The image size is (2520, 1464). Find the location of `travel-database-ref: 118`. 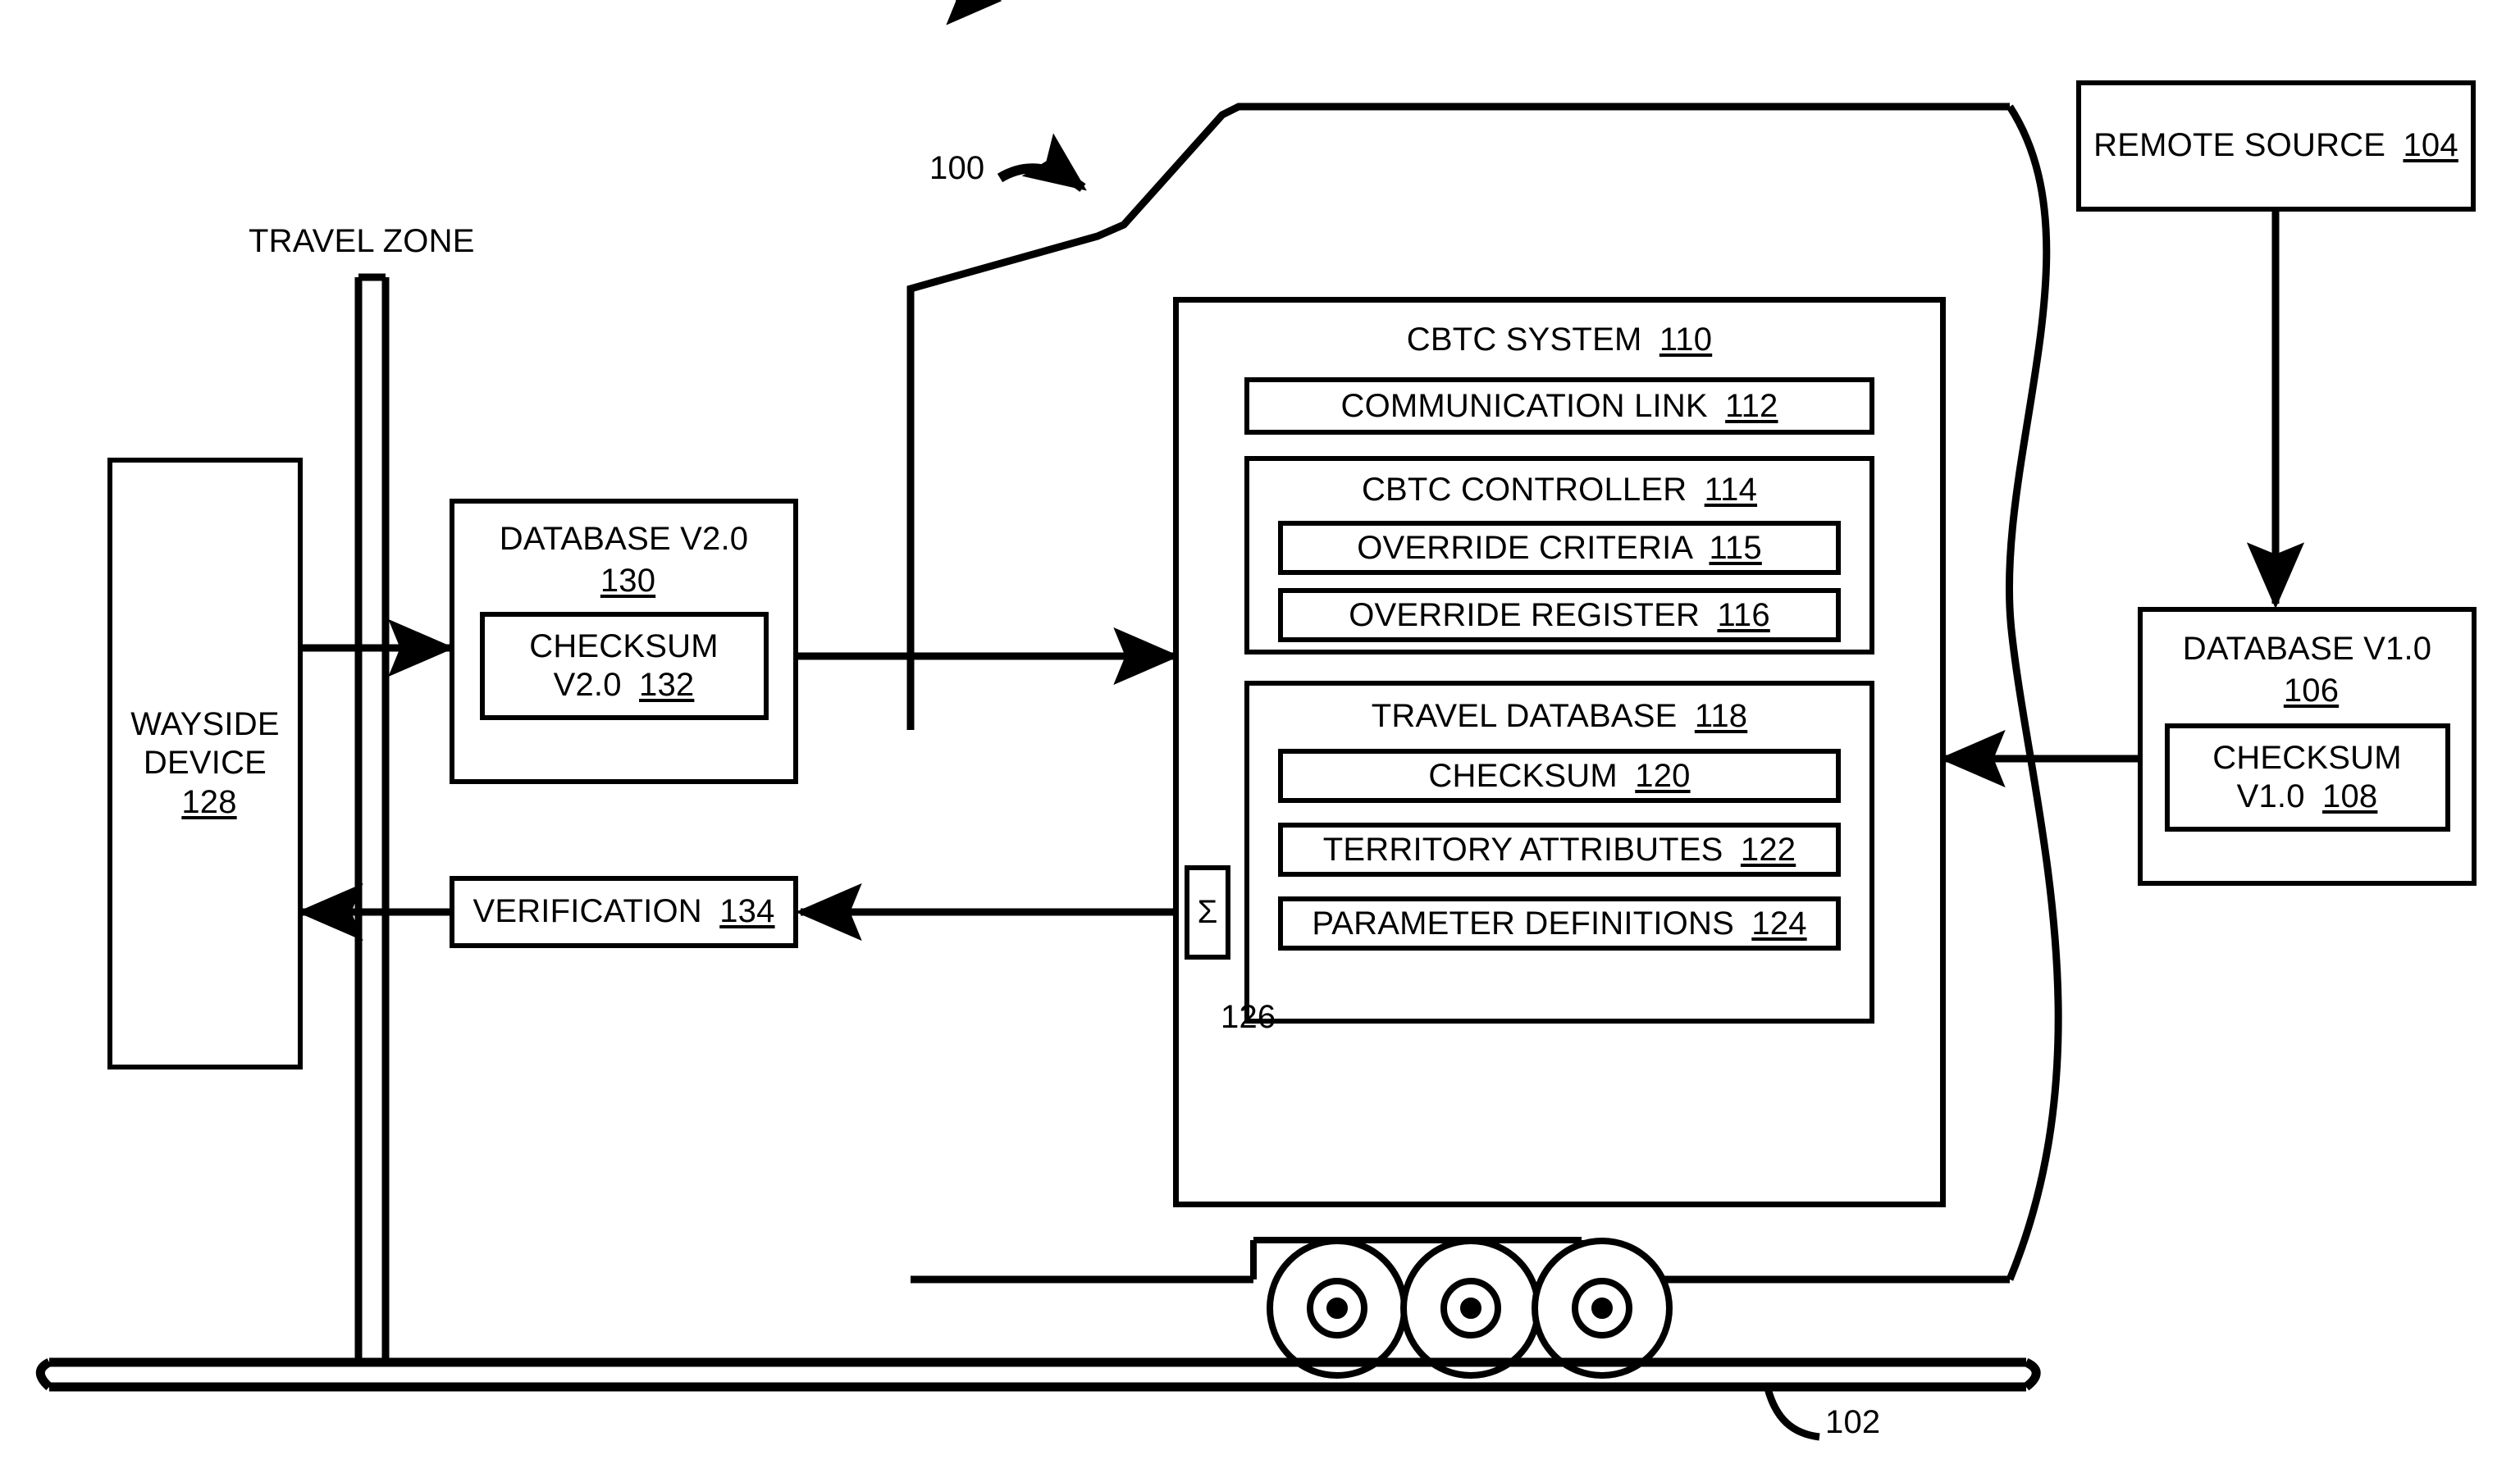

travel-database-ref: 118 is located at coordinates (1721, 716).